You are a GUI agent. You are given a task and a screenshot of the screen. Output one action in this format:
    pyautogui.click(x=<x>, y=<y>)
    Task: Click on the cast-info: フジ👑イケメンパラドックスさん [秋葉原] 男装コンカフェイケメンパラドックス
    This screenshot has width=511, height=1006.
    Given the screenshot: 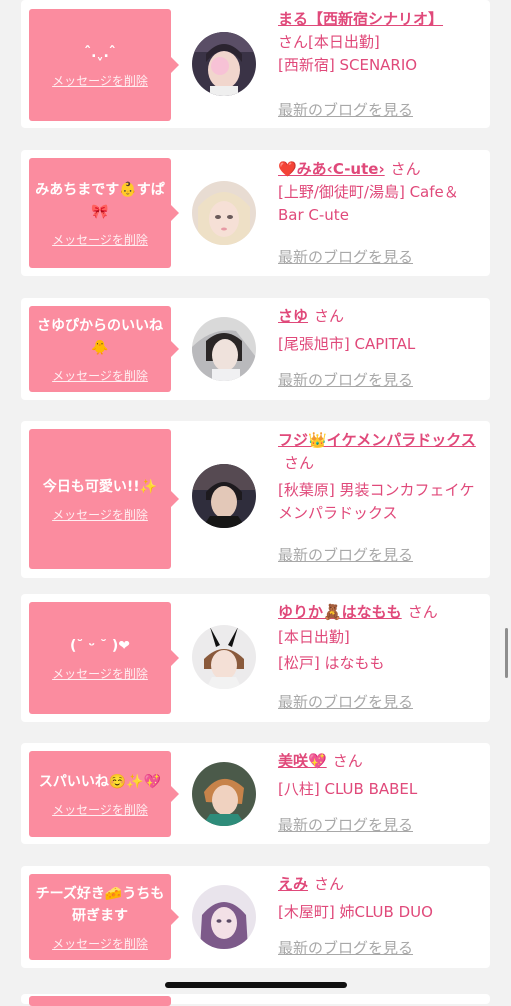 What is the action you would take?
    pyautogui.click(x=381, y=477)
    